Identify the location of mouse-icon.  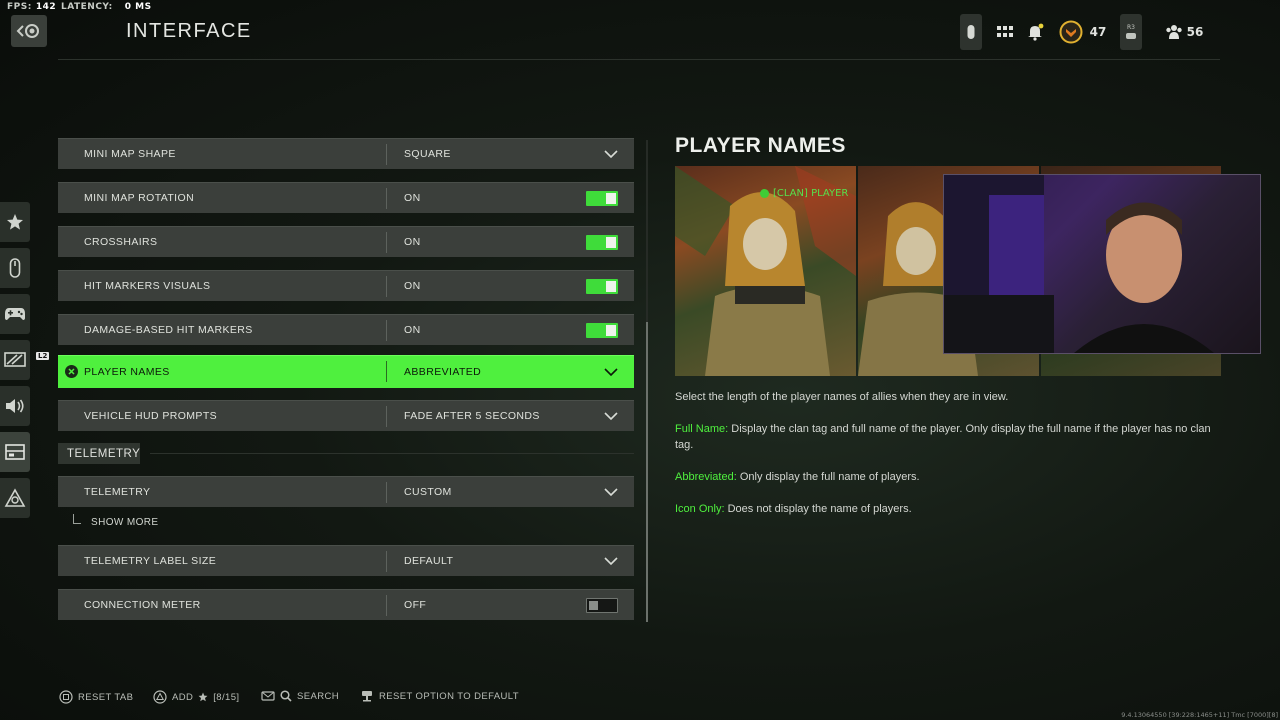
(971, 32).